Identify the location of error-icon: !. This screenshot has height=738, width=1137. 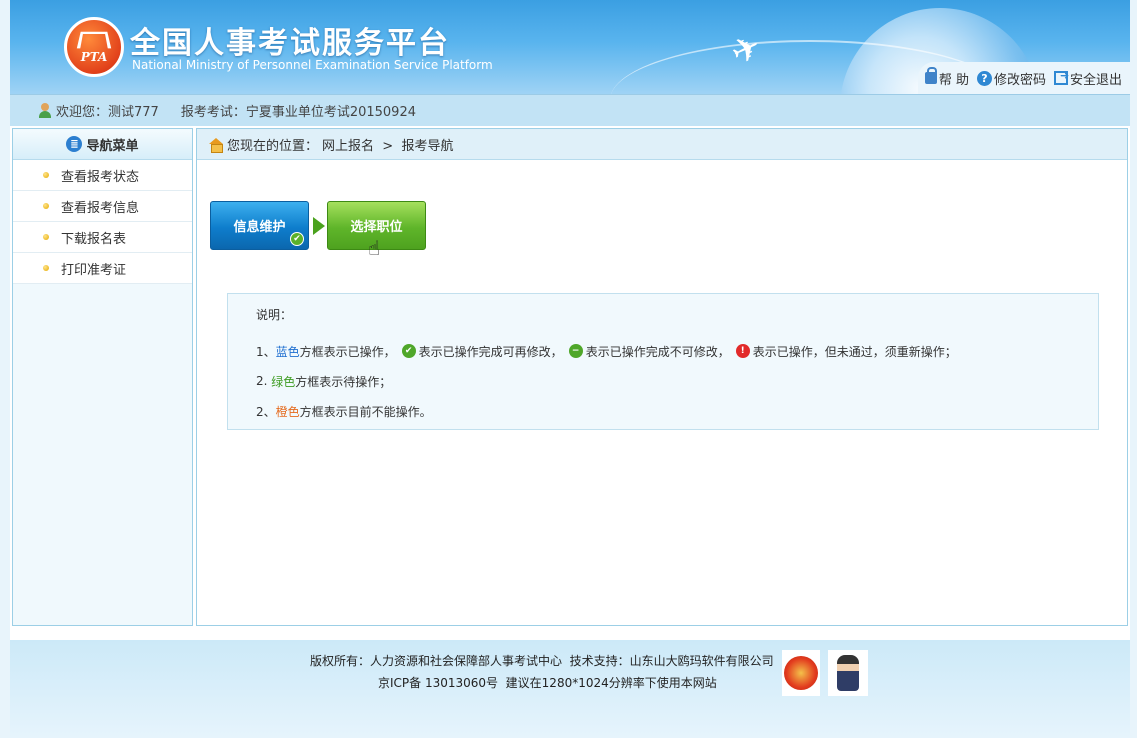
(742, 351).